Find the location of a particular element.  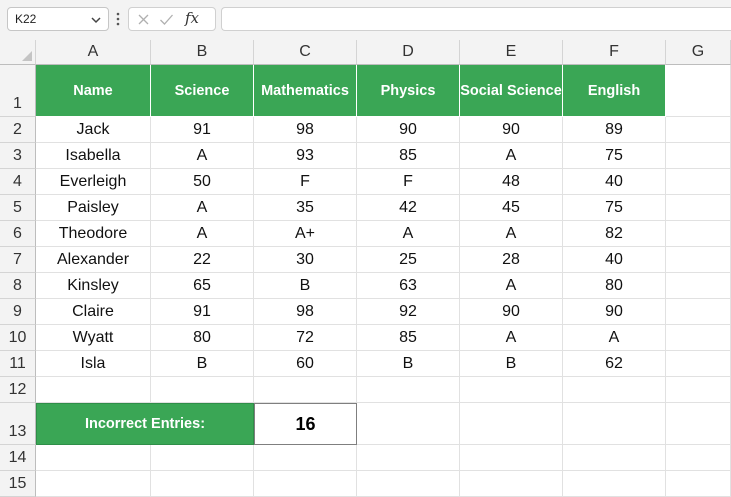

row-header-12: 12 is located at coordinates (18, 390).